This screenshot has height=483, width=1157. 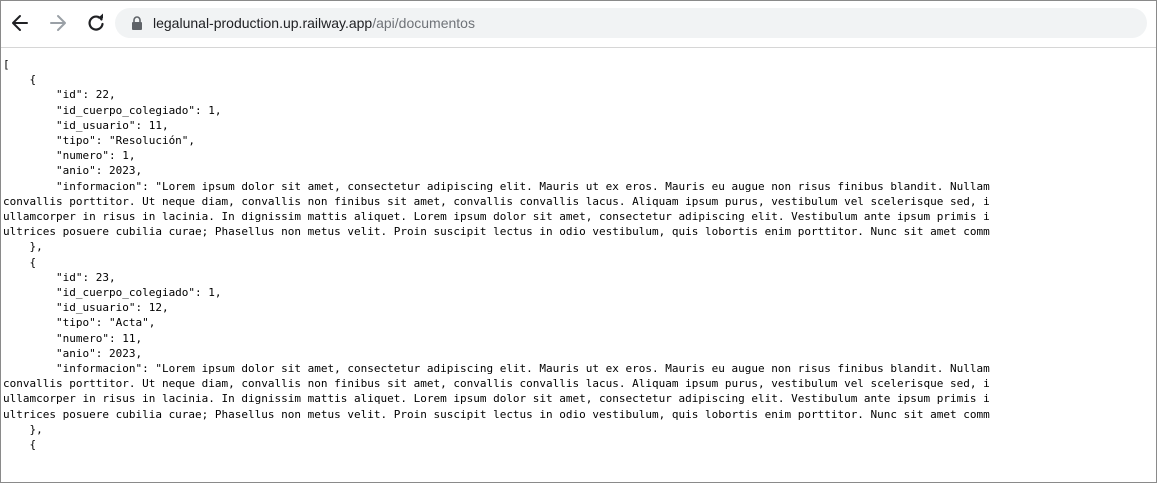 I want to click on url-host: legalunal-production.up.railway.app, so click(x=263, y=23).